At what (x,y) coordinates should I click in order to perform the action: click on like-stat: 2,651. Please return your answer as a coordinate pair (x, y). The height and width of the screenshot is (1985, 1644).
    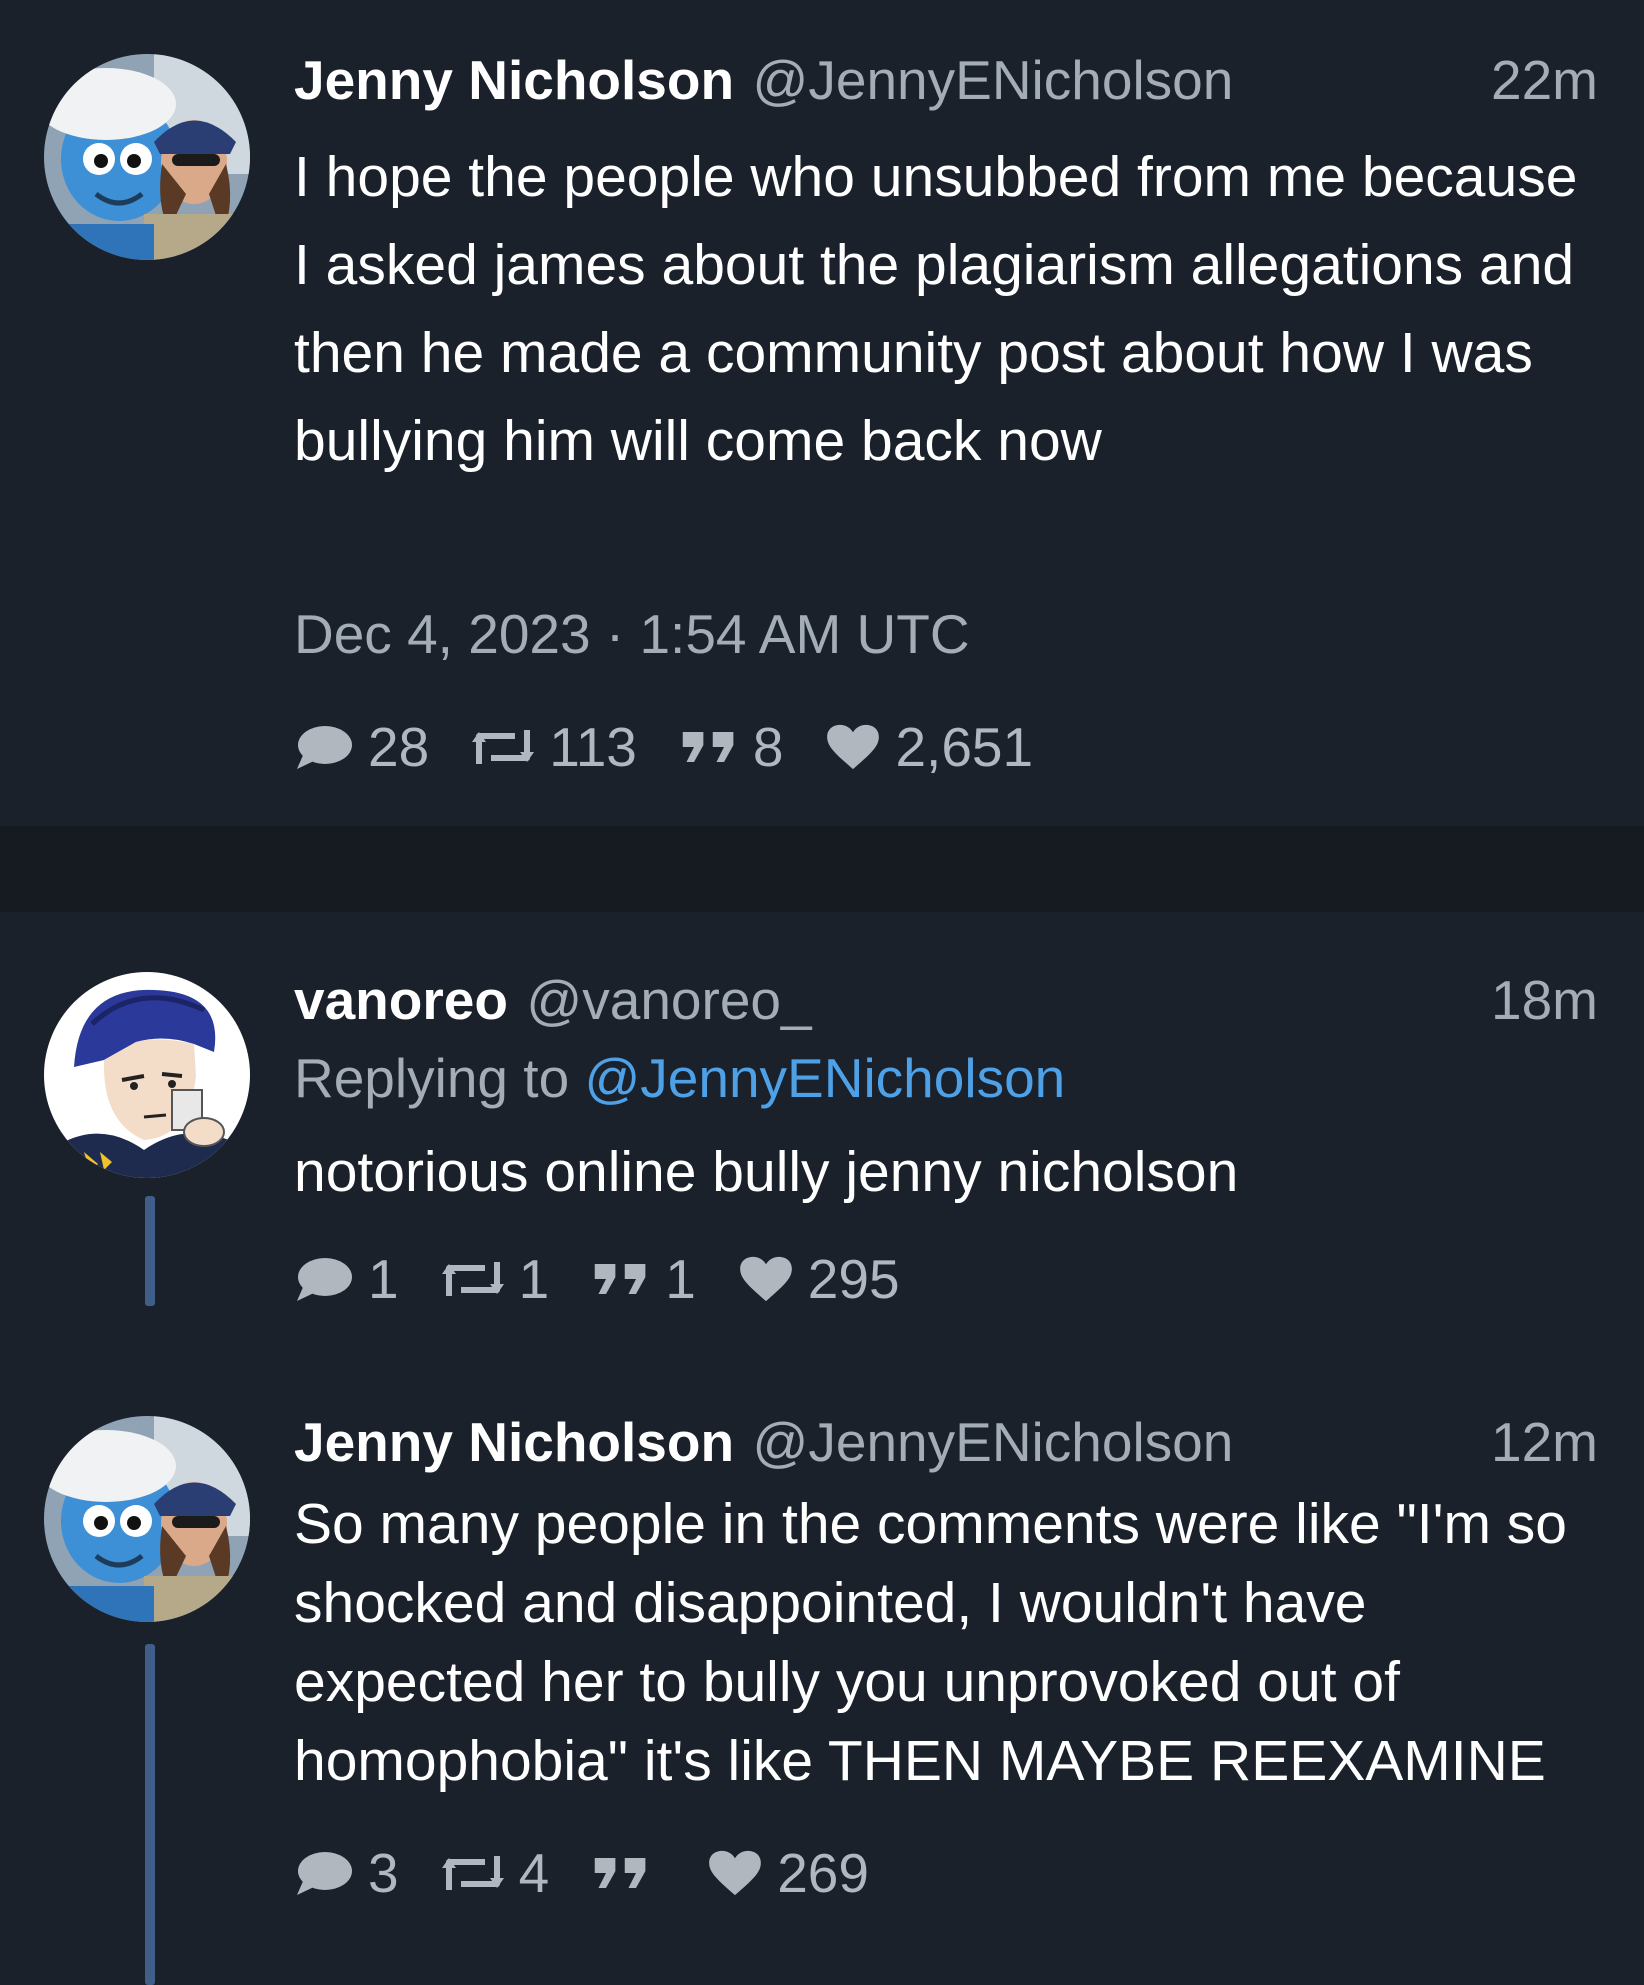
    Looking at the image, I should click on (929, 747).